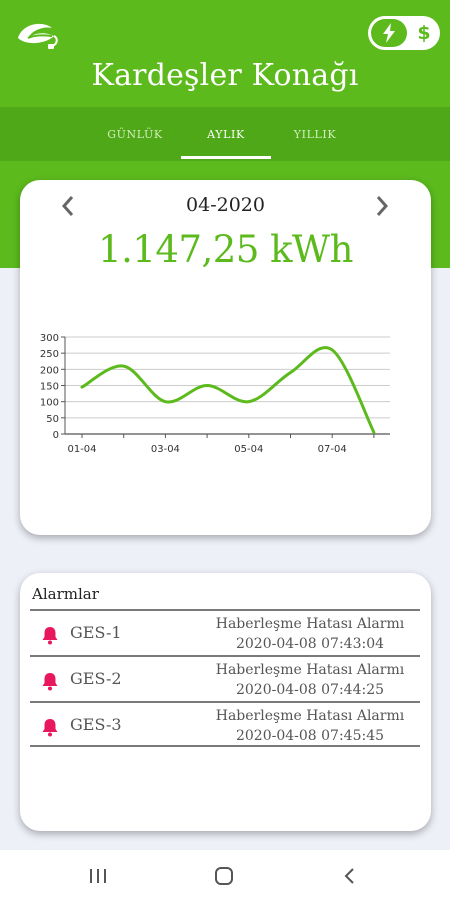 This screenshot has width=450, height=900. What do you see at coordinates (248, 449) in the screenshot?
I see `x-tick-label: 05-04` at bounding box center [248, 449].